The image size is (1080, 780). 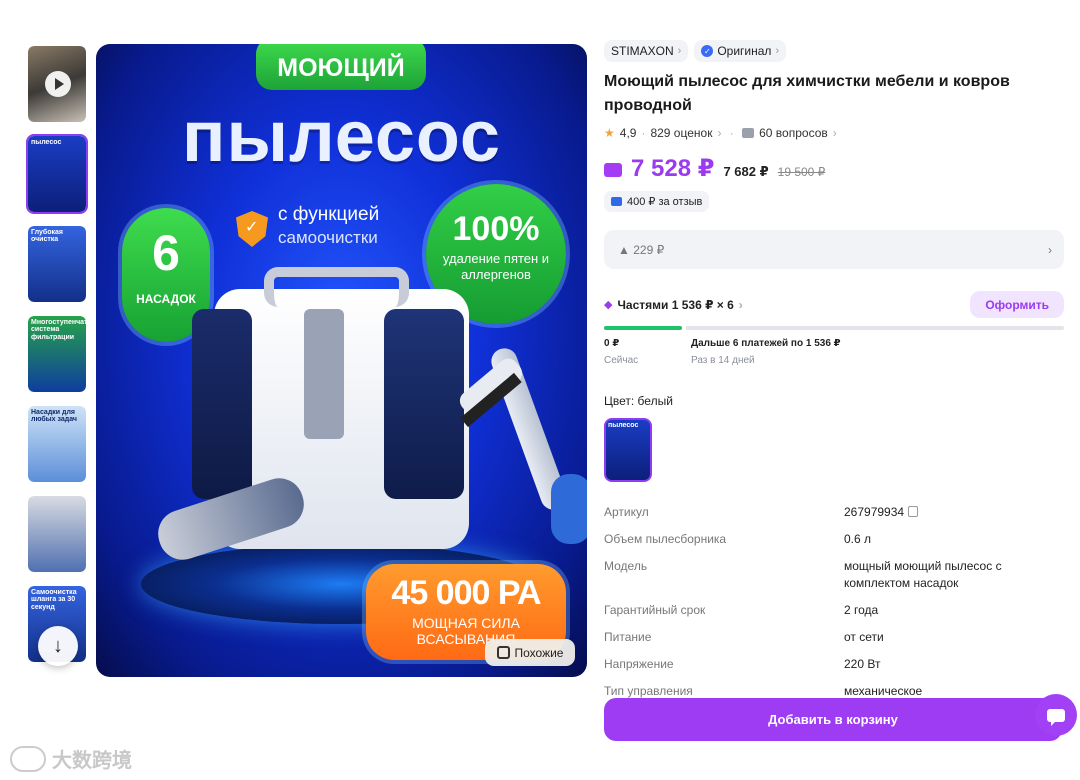 I want to click on spec-value: 2 года, so click(x=861, y=610).